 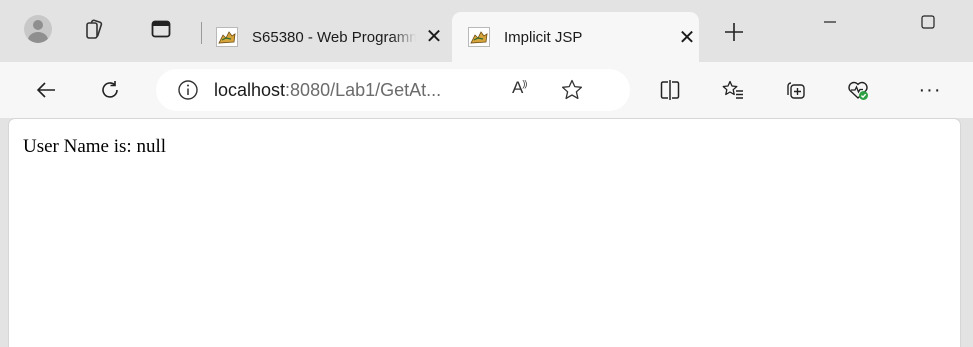 What do you see at coordinates (543, 37) in the screenshot?
I see `tab-title: Implicit JSP` at bounding box center [543, 37].